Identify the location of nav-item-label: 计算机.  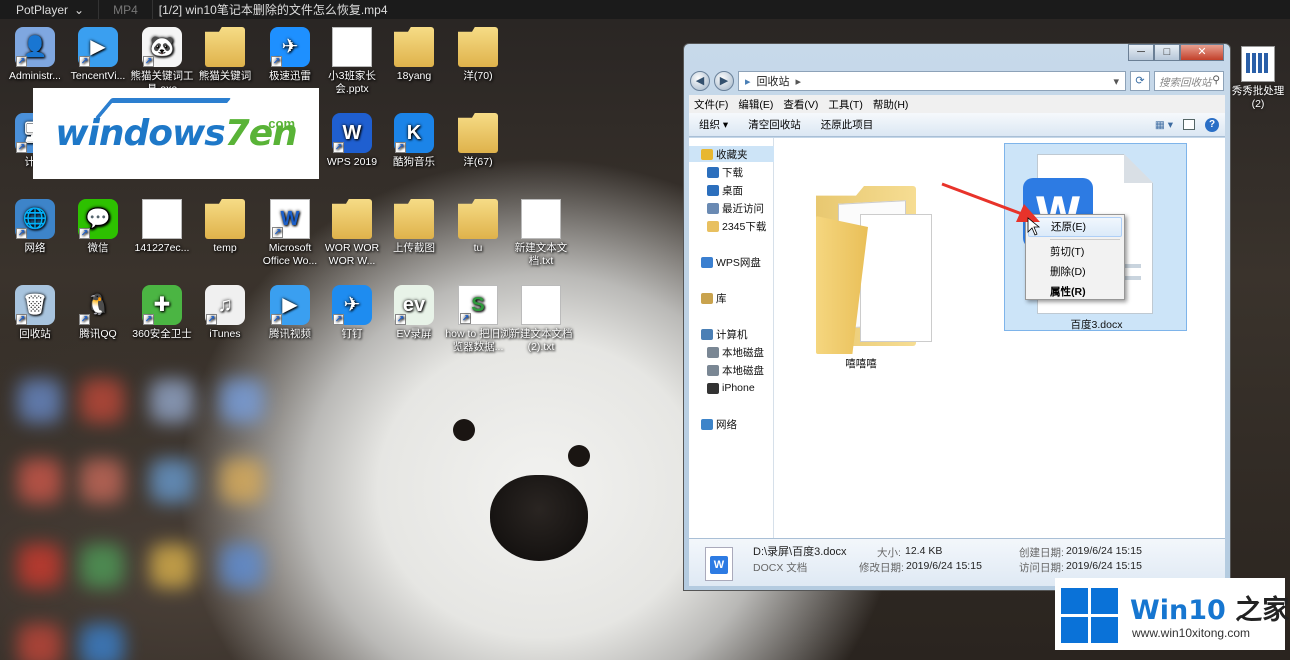
(732, 334).